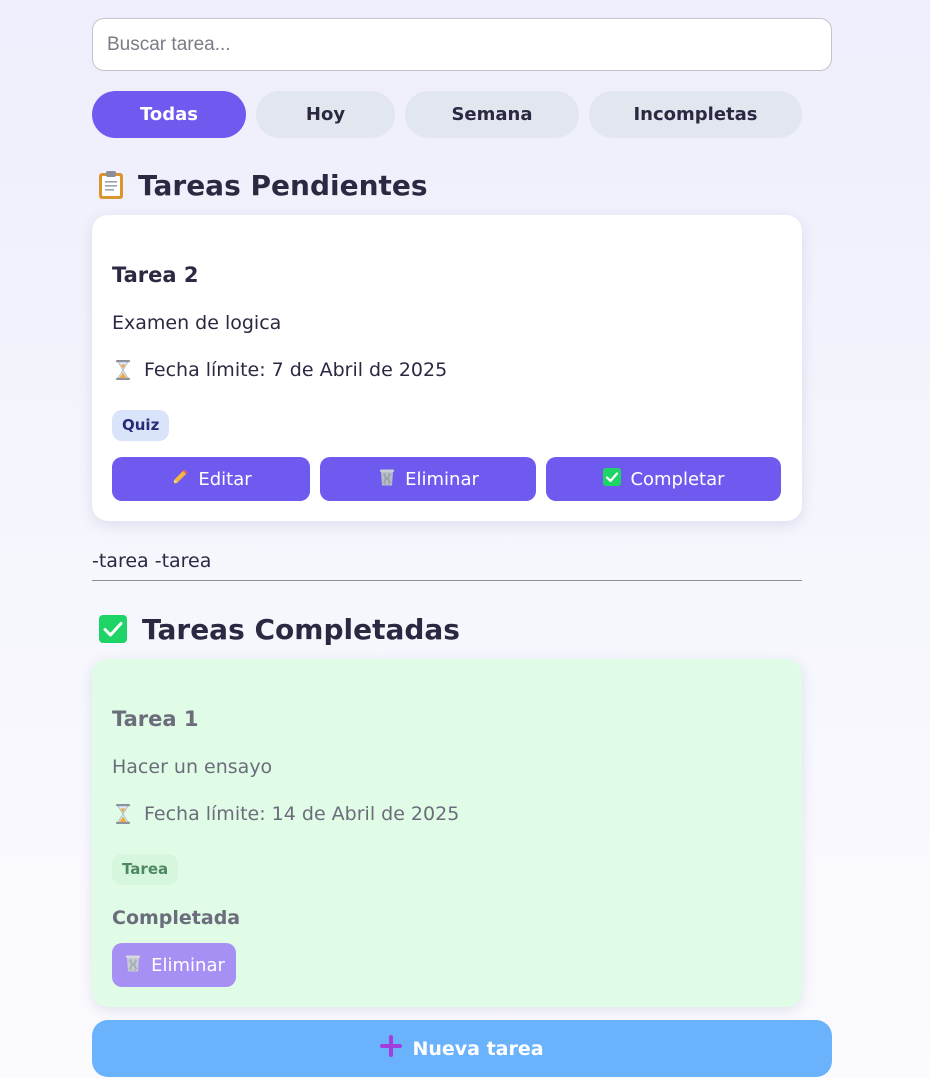 The height and width of the screenshot is (1078, 930). Describe the element at coordinates (391, 1048) in the screenshot. I see `plus-icon` at that location.